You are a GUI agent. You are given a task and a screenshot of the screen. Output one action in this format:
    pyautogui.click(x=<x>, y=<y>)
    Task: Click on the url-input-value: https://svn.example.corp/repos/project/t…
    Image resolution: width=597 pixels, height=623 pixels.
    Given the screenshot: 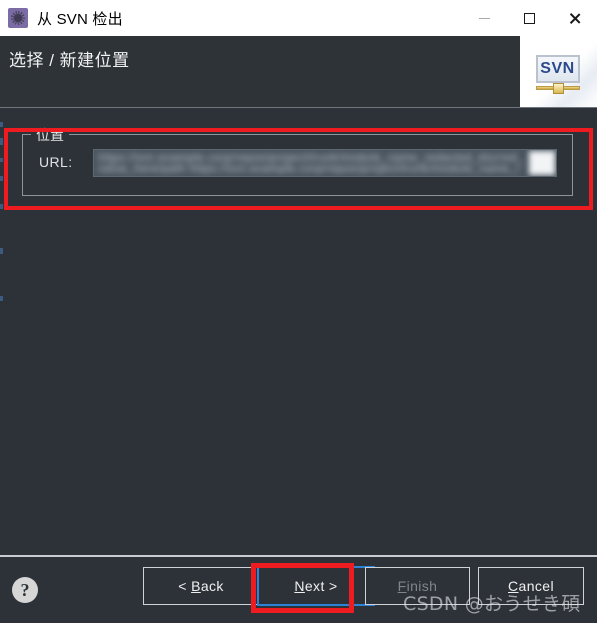 What is the action you would take?
    pyautogui.click(x=311, y=164)
    